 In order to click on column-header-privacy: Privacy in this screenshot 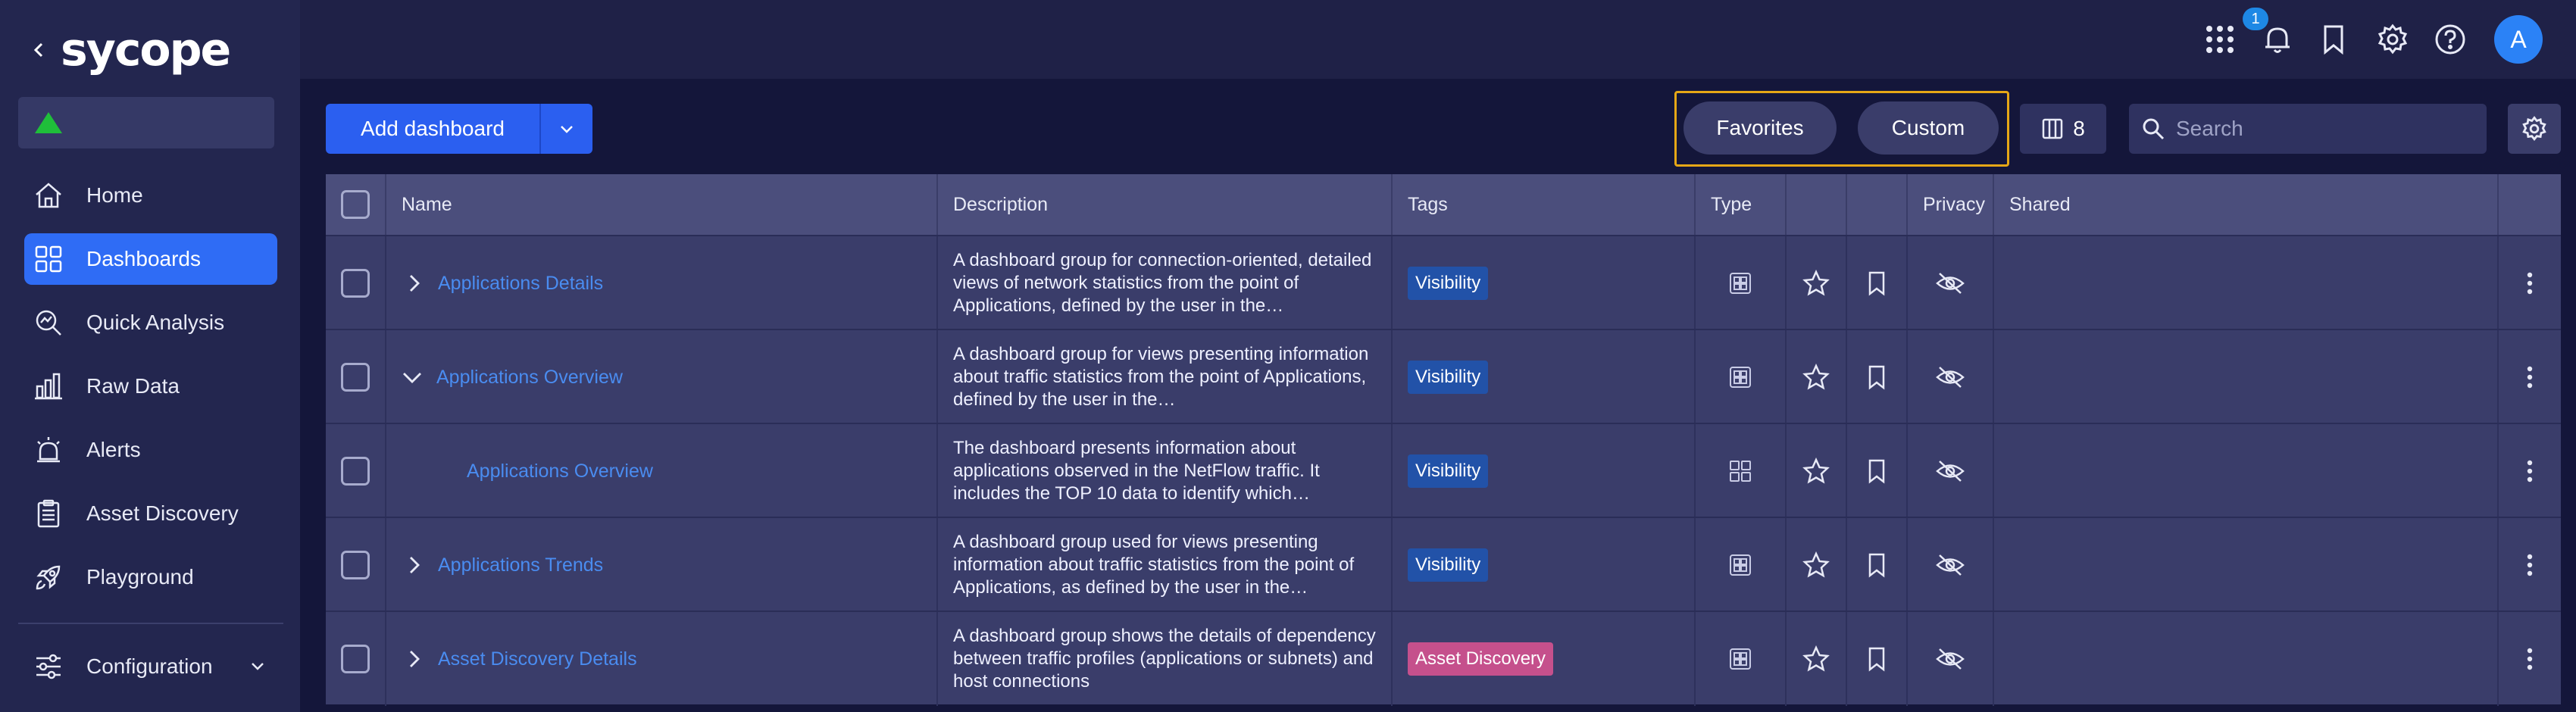, I will do `click(1949, 204)`.